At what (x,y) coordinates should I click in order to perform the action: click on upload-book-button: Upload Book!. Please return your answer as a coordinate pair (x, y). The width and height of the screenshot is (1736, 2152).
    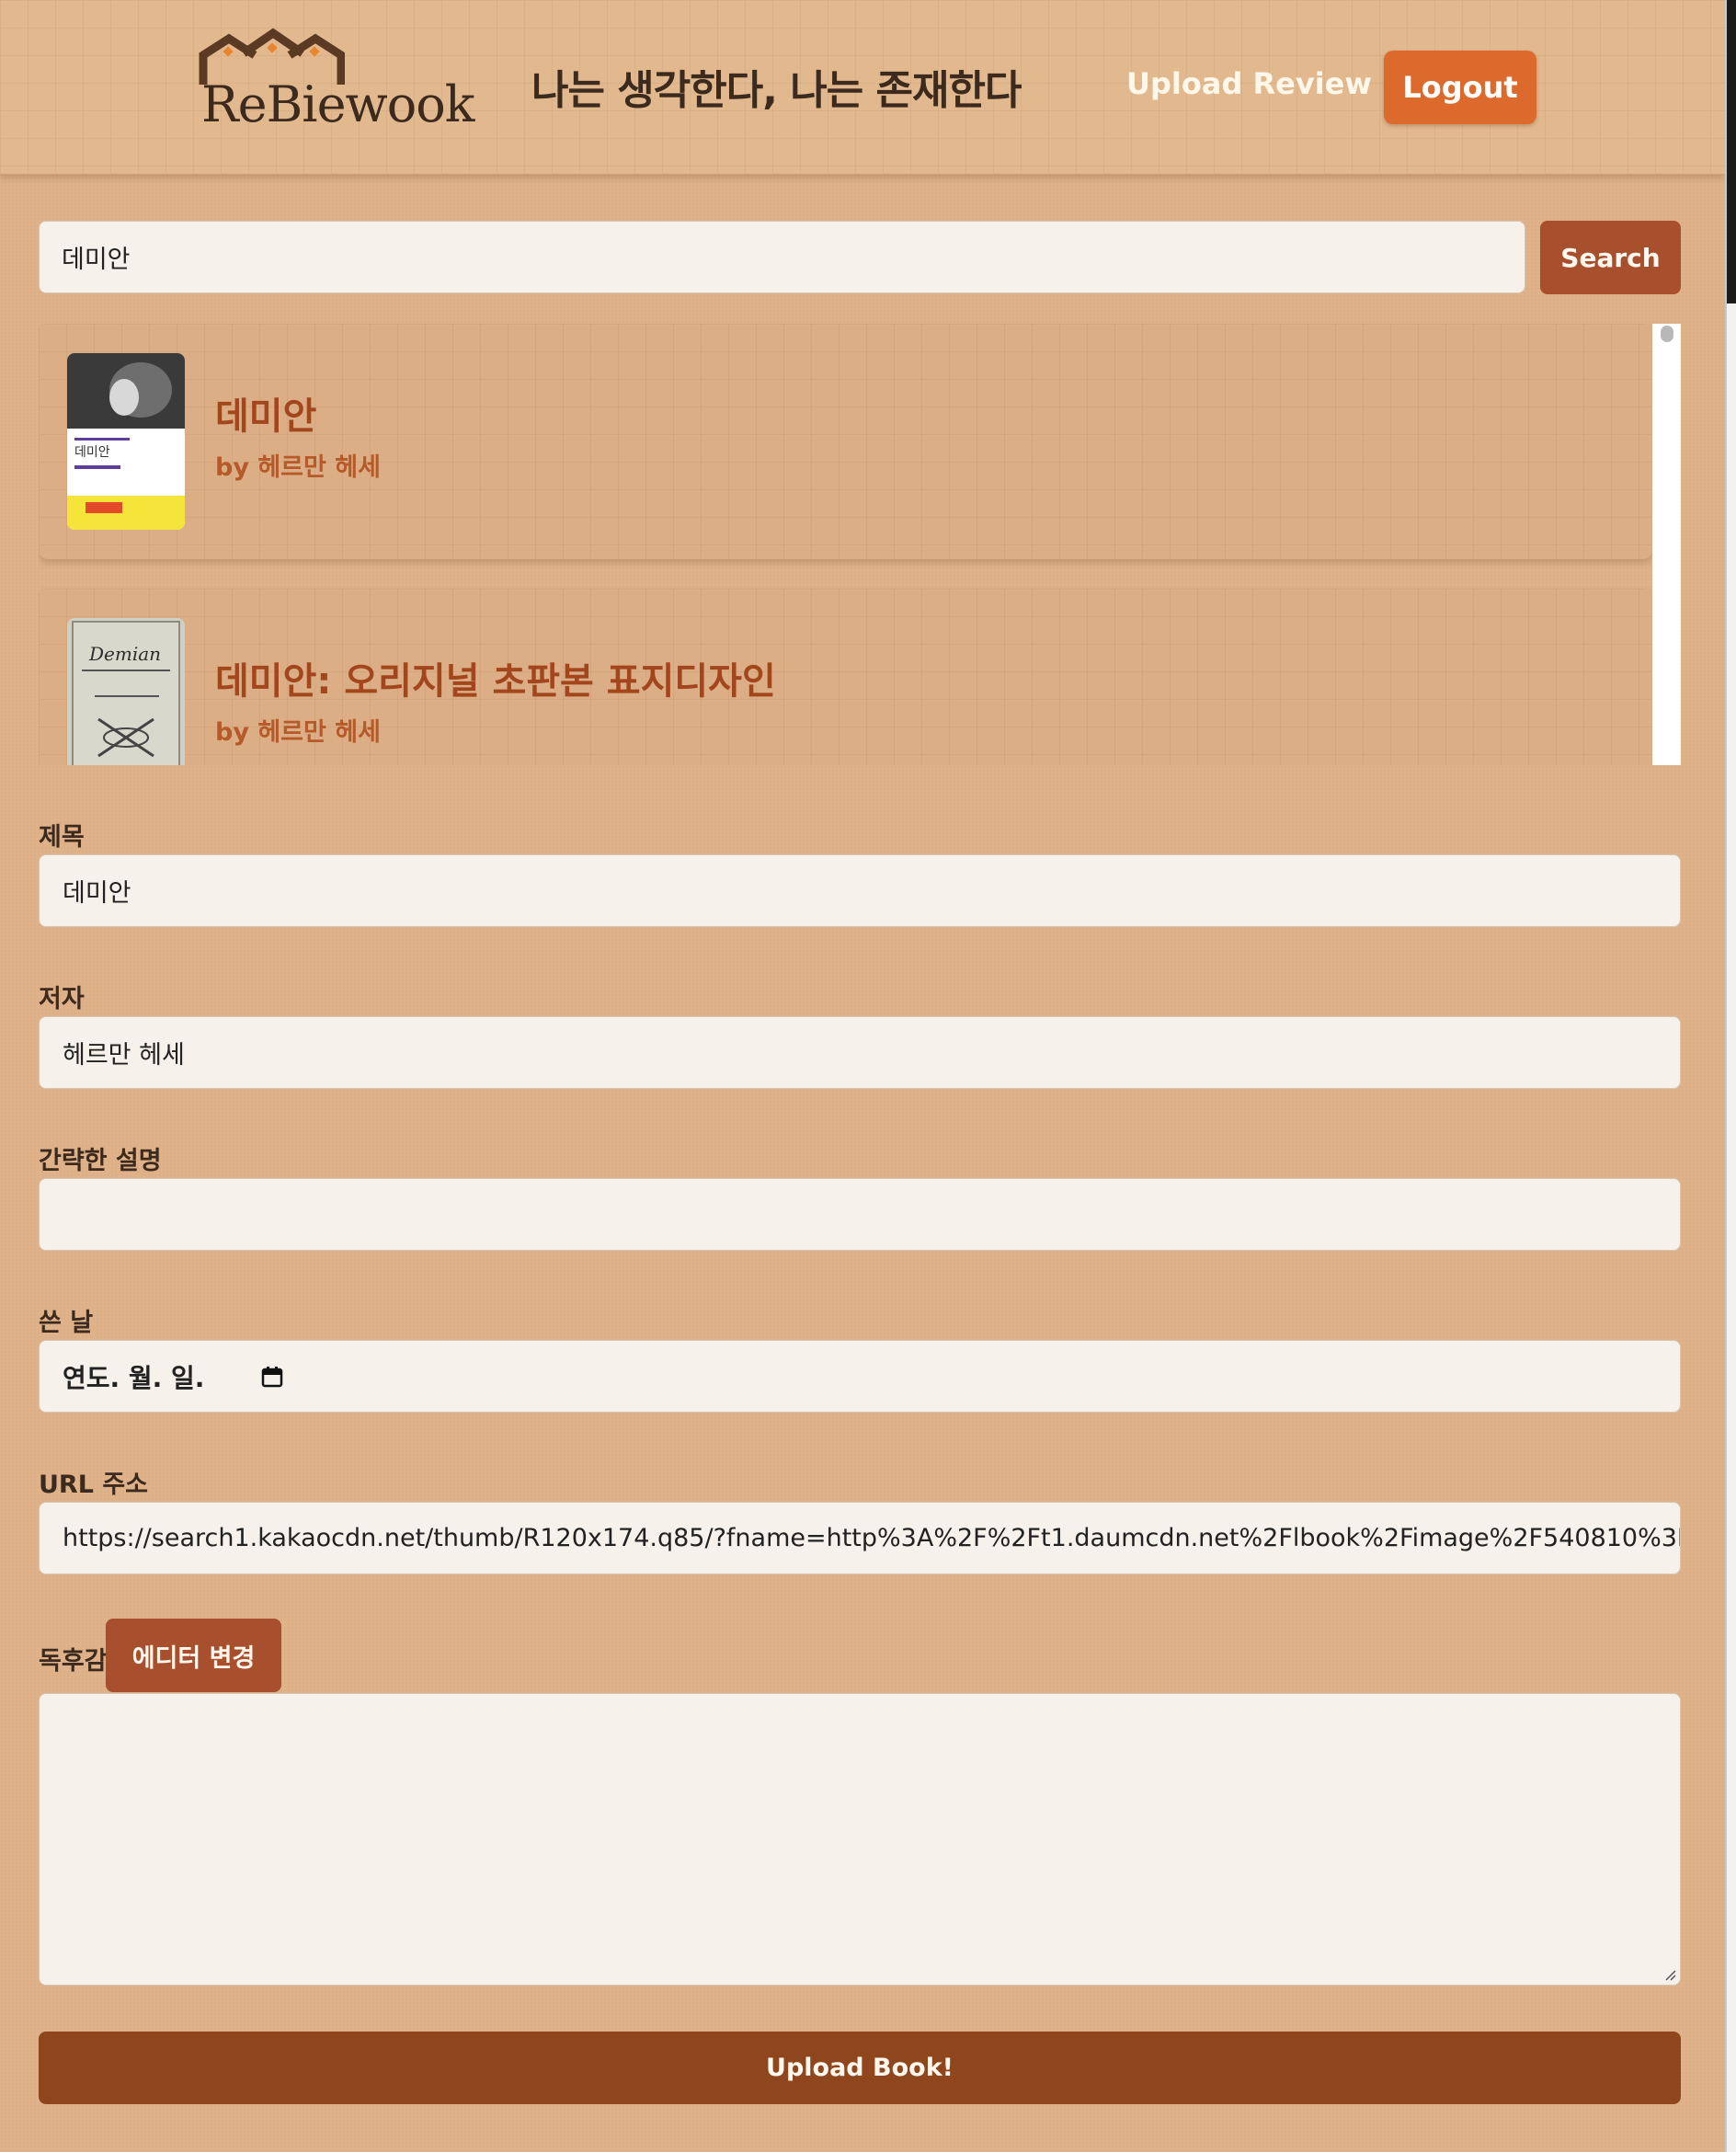
    Looking at the image, I should click on (860, 2068).